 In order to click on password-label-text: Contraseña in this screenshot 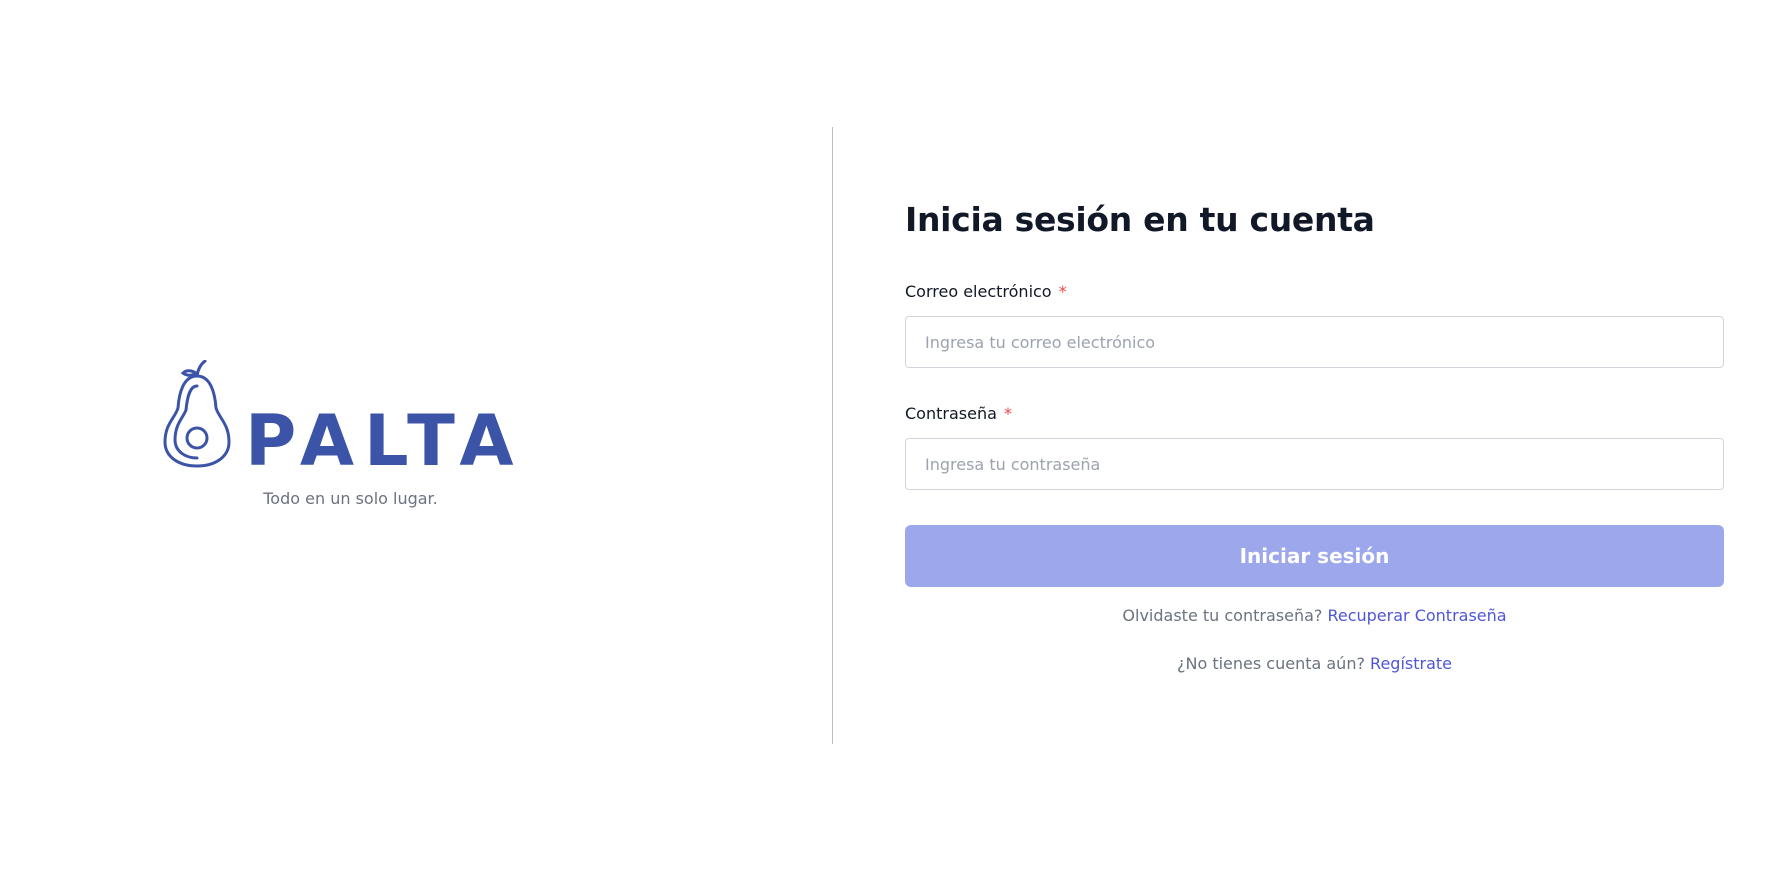, I will do `click(951, 413)`.